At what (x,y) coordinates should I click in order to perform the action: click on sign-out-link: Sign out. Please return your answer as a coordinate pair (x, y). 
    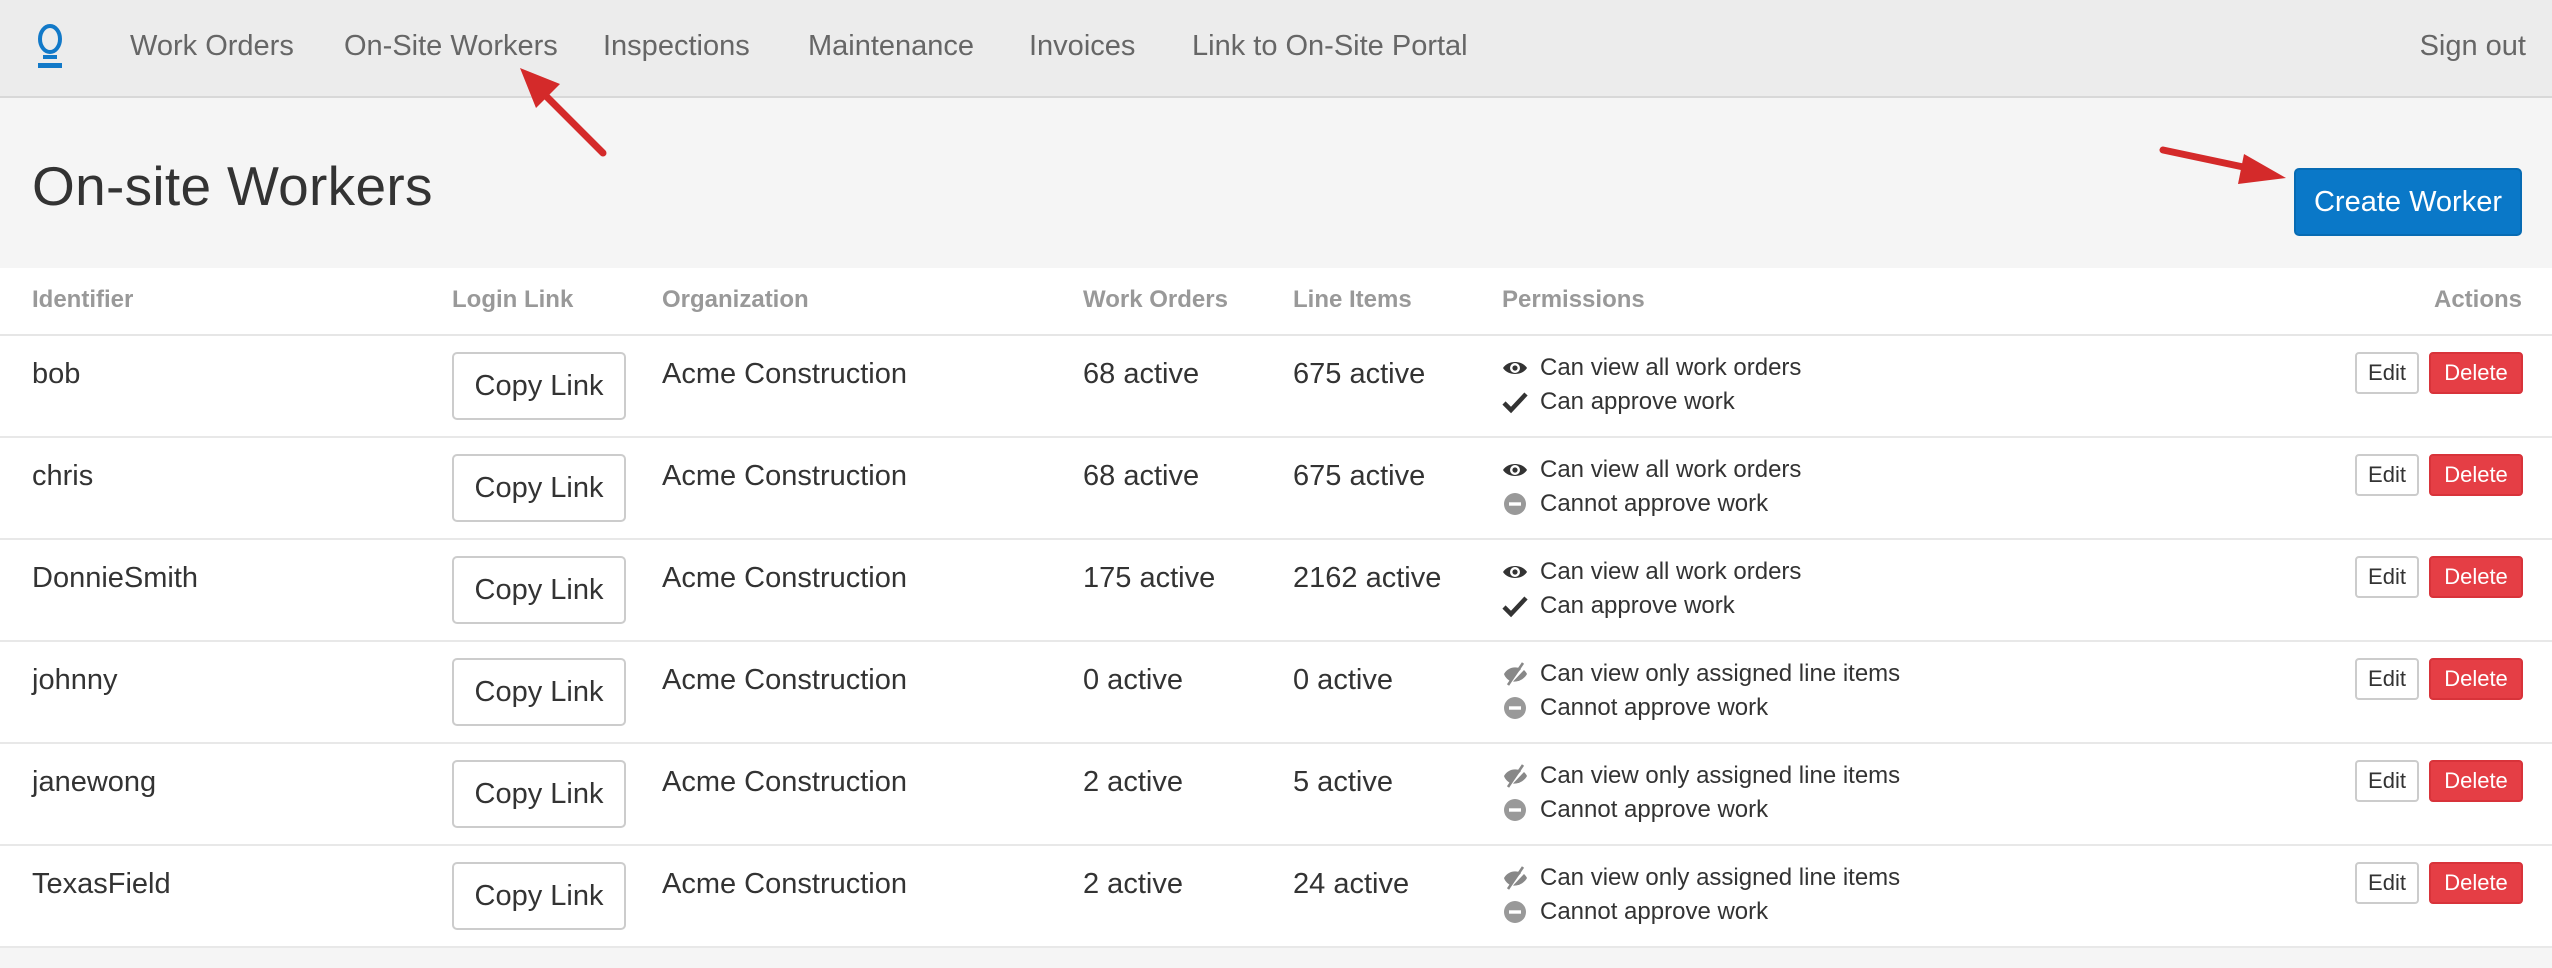
    Looking at the image, I should click on (2473, 46).